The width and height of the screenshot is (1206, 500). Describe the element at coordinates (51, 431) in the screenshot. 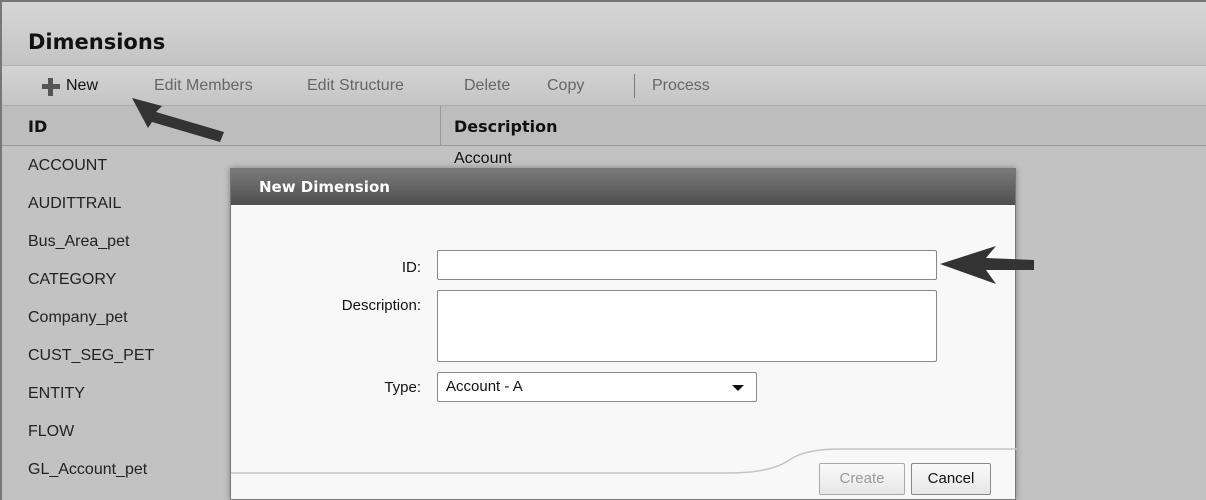

I see `row-id: FLOW` at that location.